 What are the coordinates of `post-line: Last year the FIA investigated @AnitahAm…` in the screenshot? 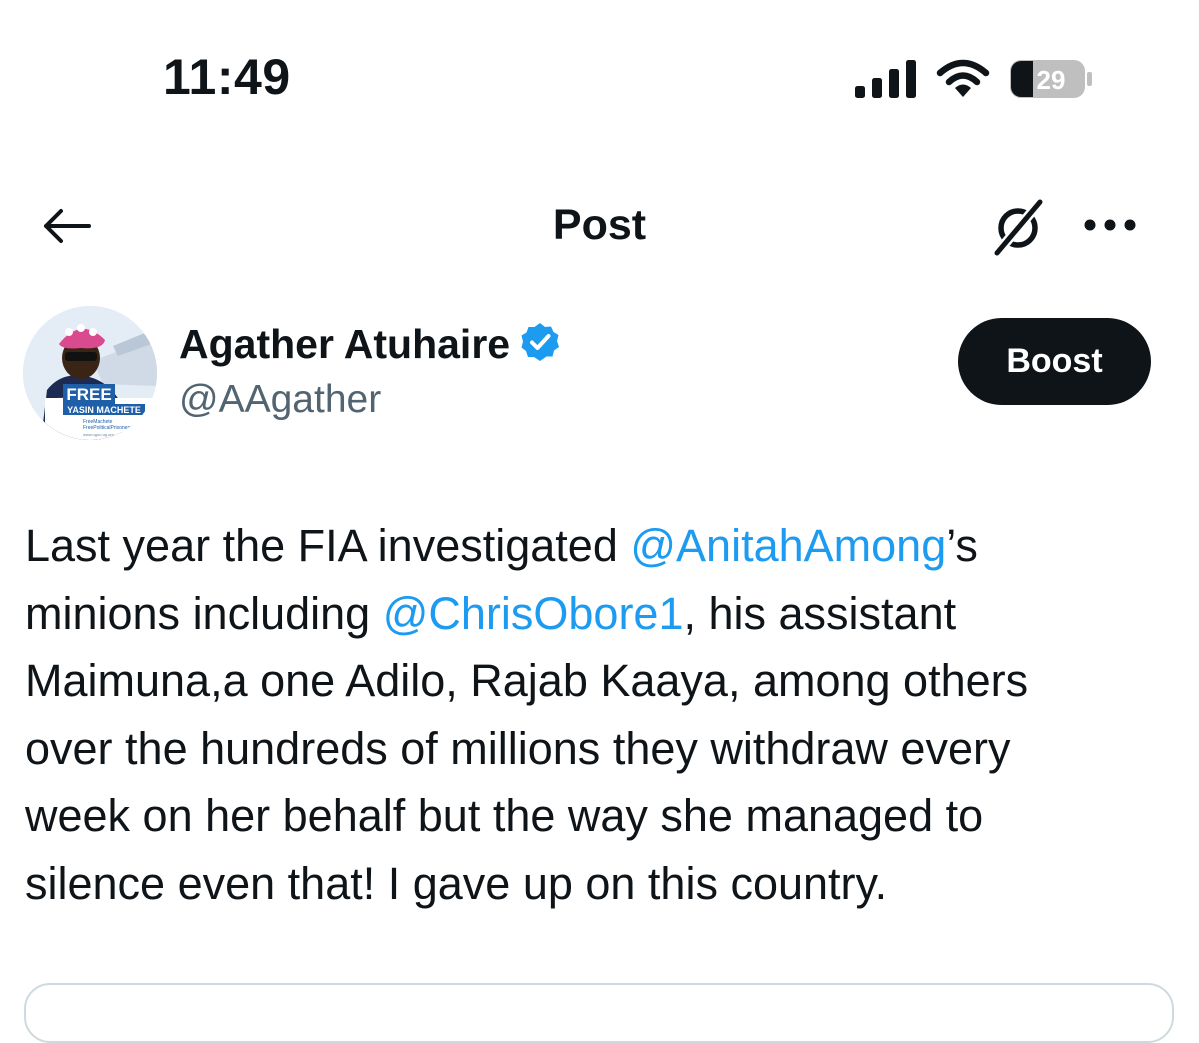 It's located at (600, 546).